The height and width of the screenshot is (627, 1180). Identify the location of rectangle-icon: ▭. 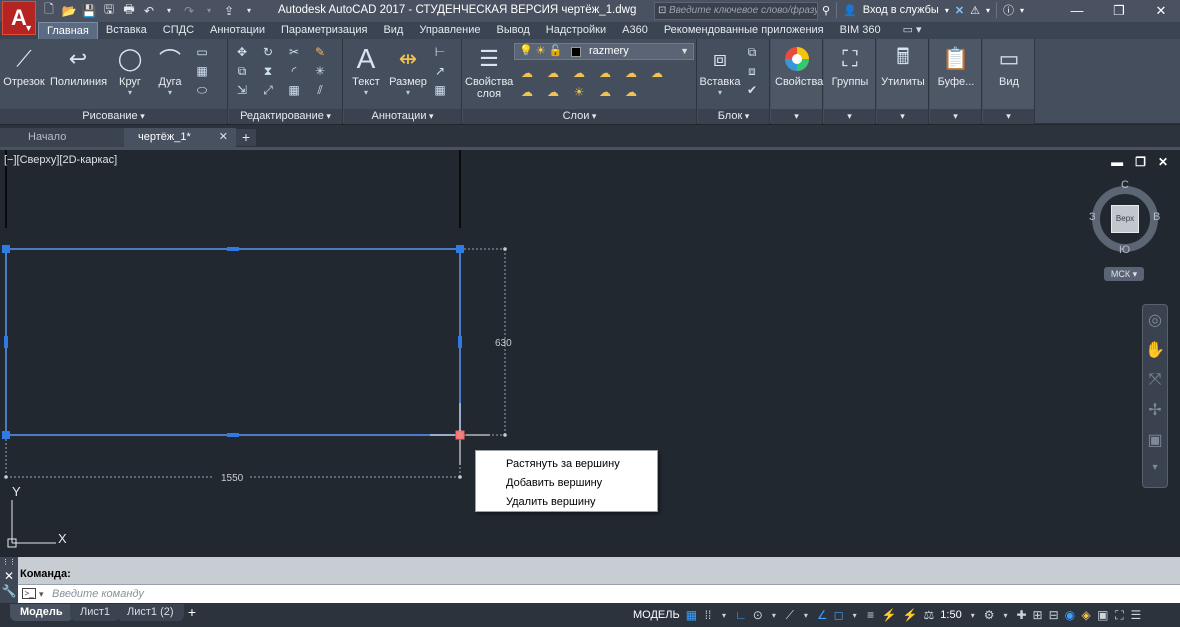
(202, 52).